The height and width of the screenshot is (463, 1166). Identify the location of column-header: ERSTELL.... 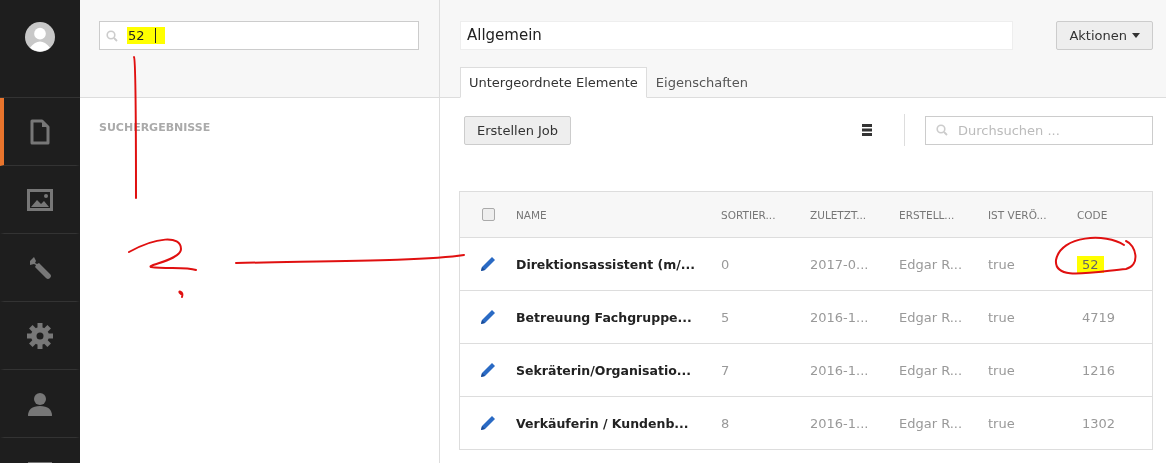
(927, 214).